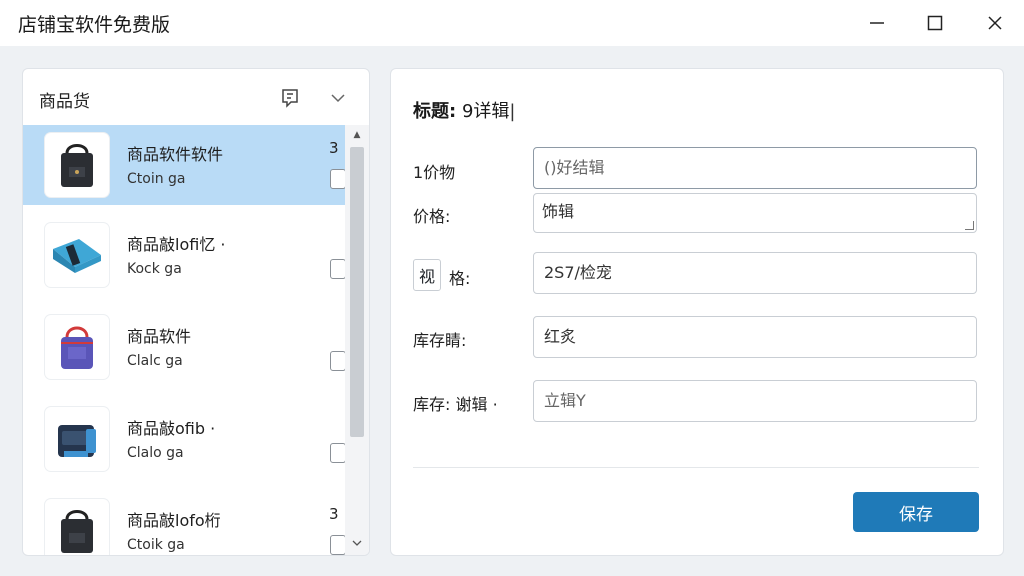 The width and height of the screenshot is (1024, 576). I want to click on list-item: 商品软件 Clalc ga, so click(184, 347).